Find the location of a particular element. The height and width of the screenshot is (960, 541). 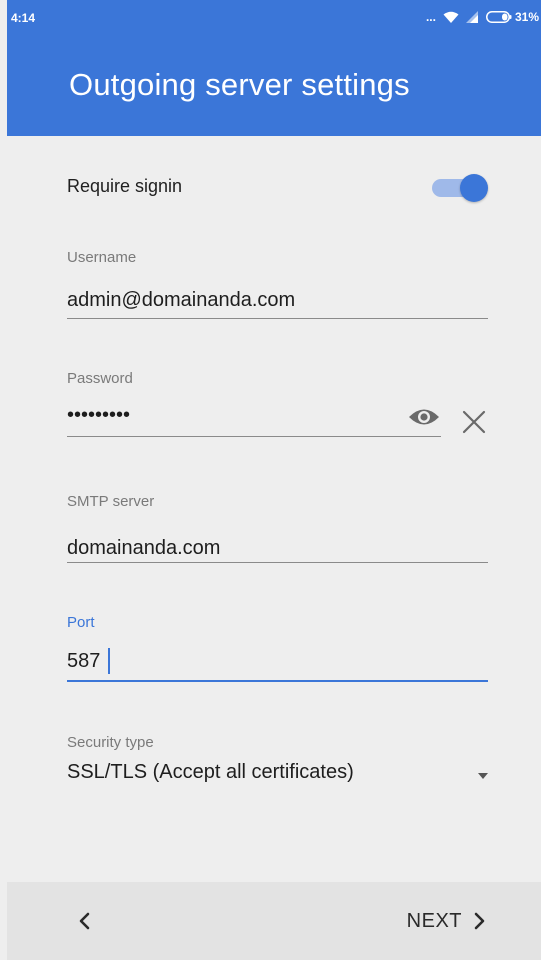

status-icons: ... 31% is located at coordinates (482, 17).